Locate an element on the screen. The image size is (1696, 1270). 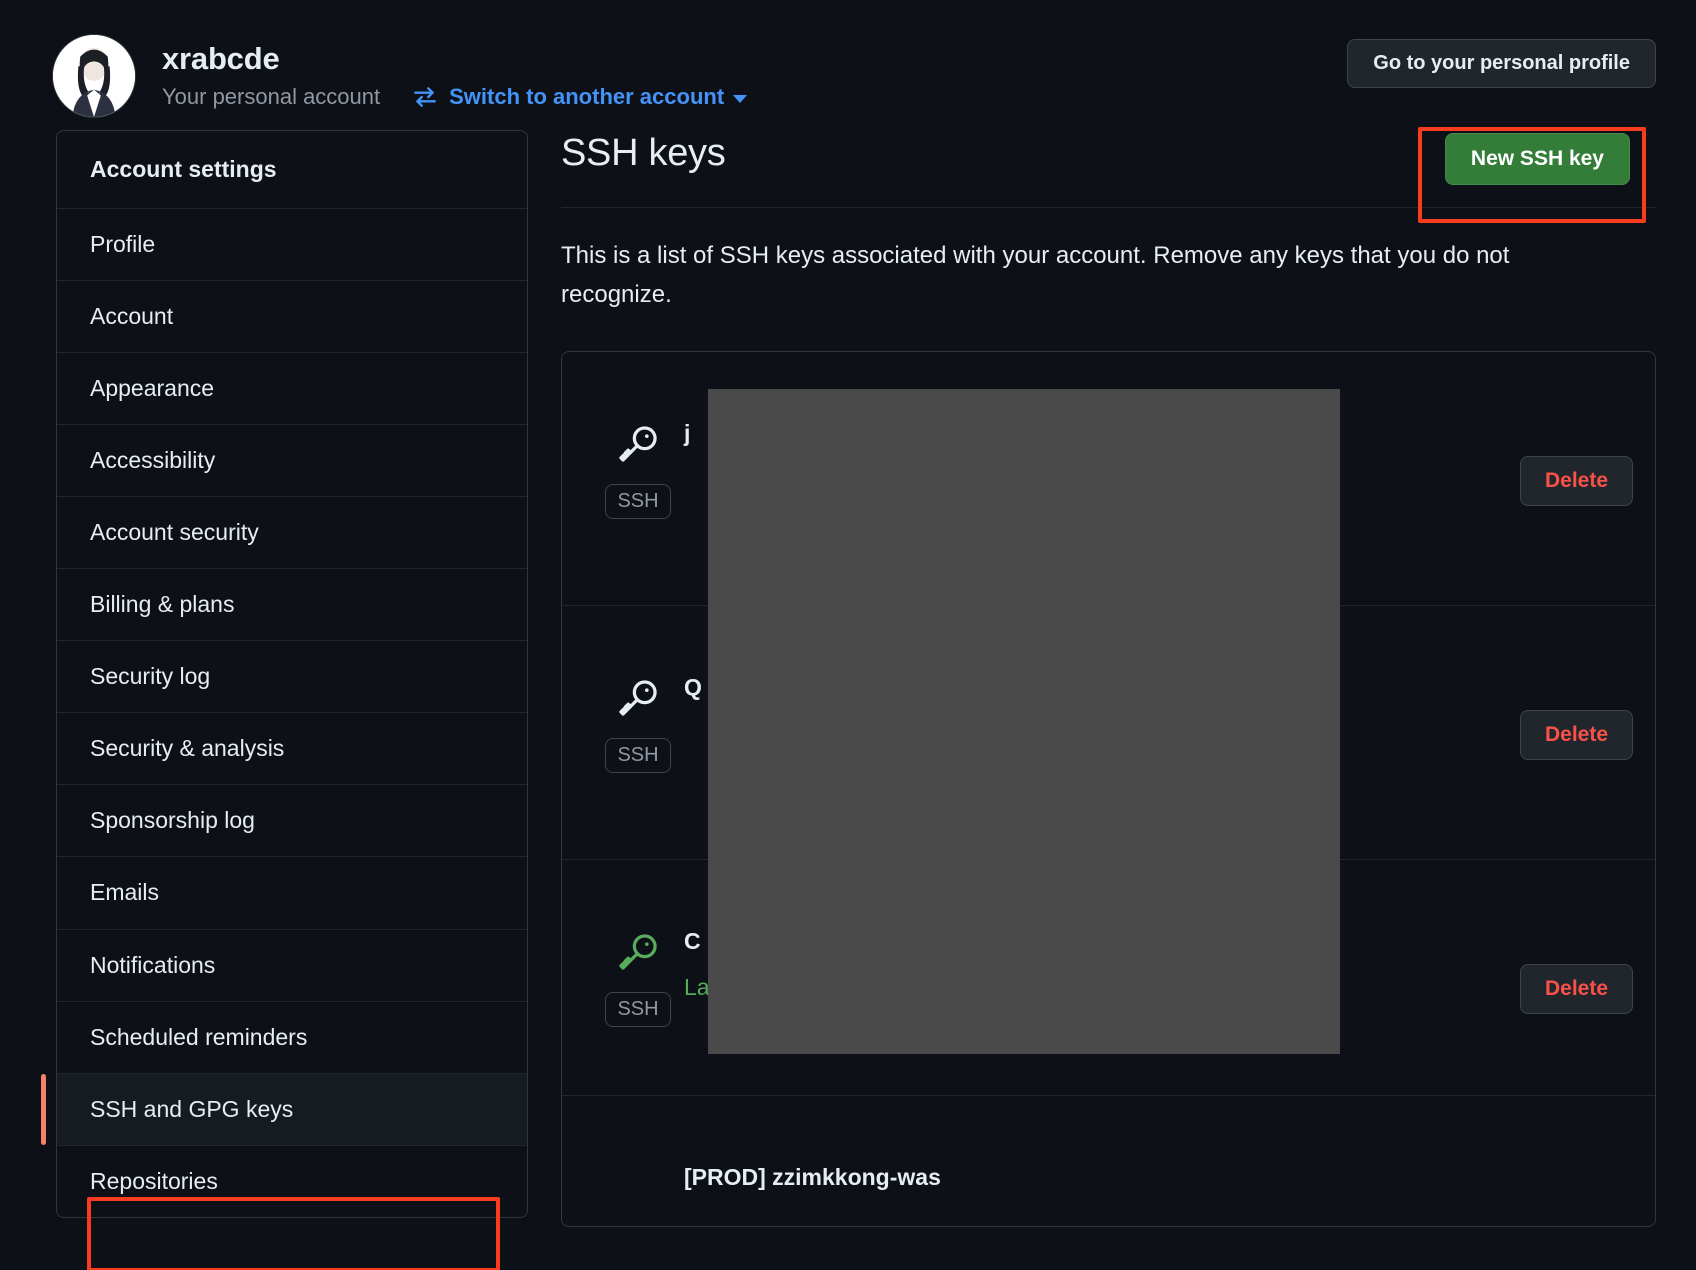
main-header: SSH keys New SSH key is located at coordinates (1108, 169).